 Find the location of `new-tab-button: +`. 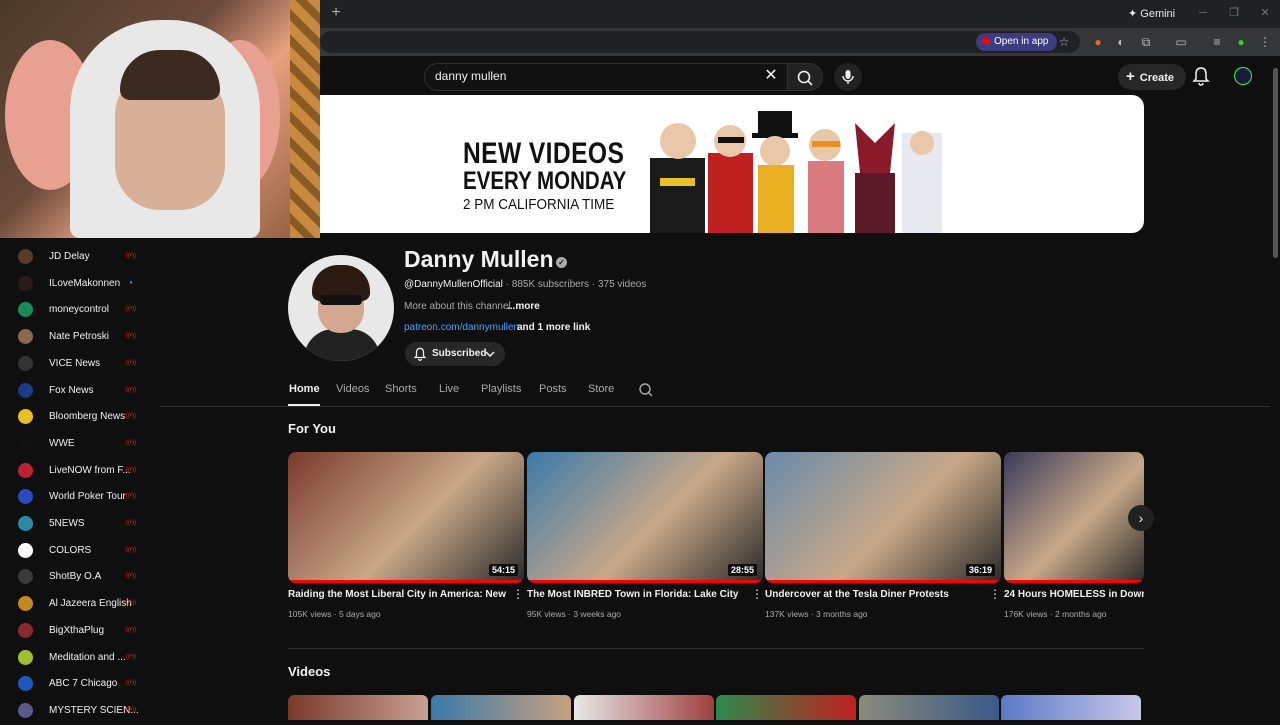

new-tab-button: + is located at coordinates (336, 13).